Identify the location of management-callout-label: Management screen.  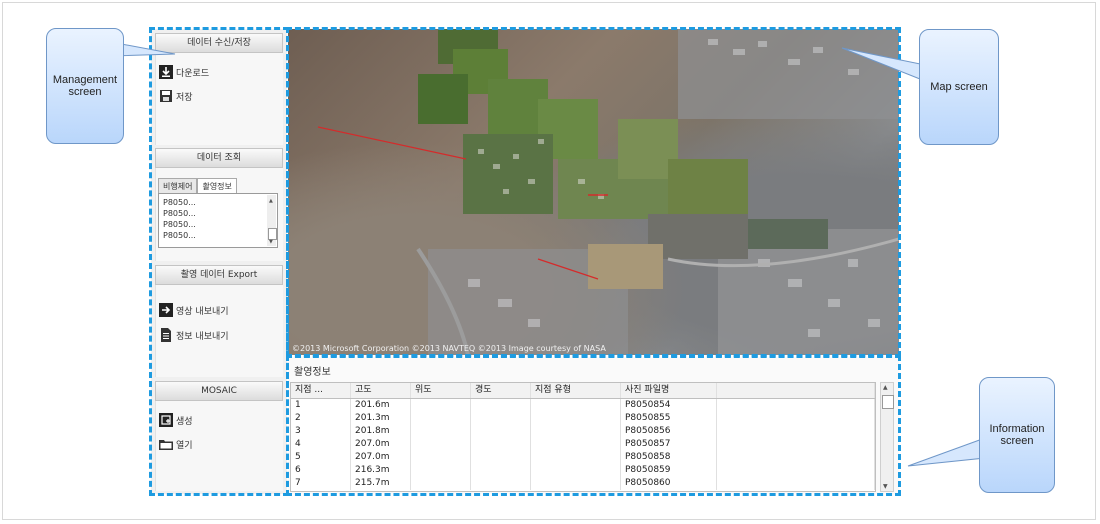
(85, 86).